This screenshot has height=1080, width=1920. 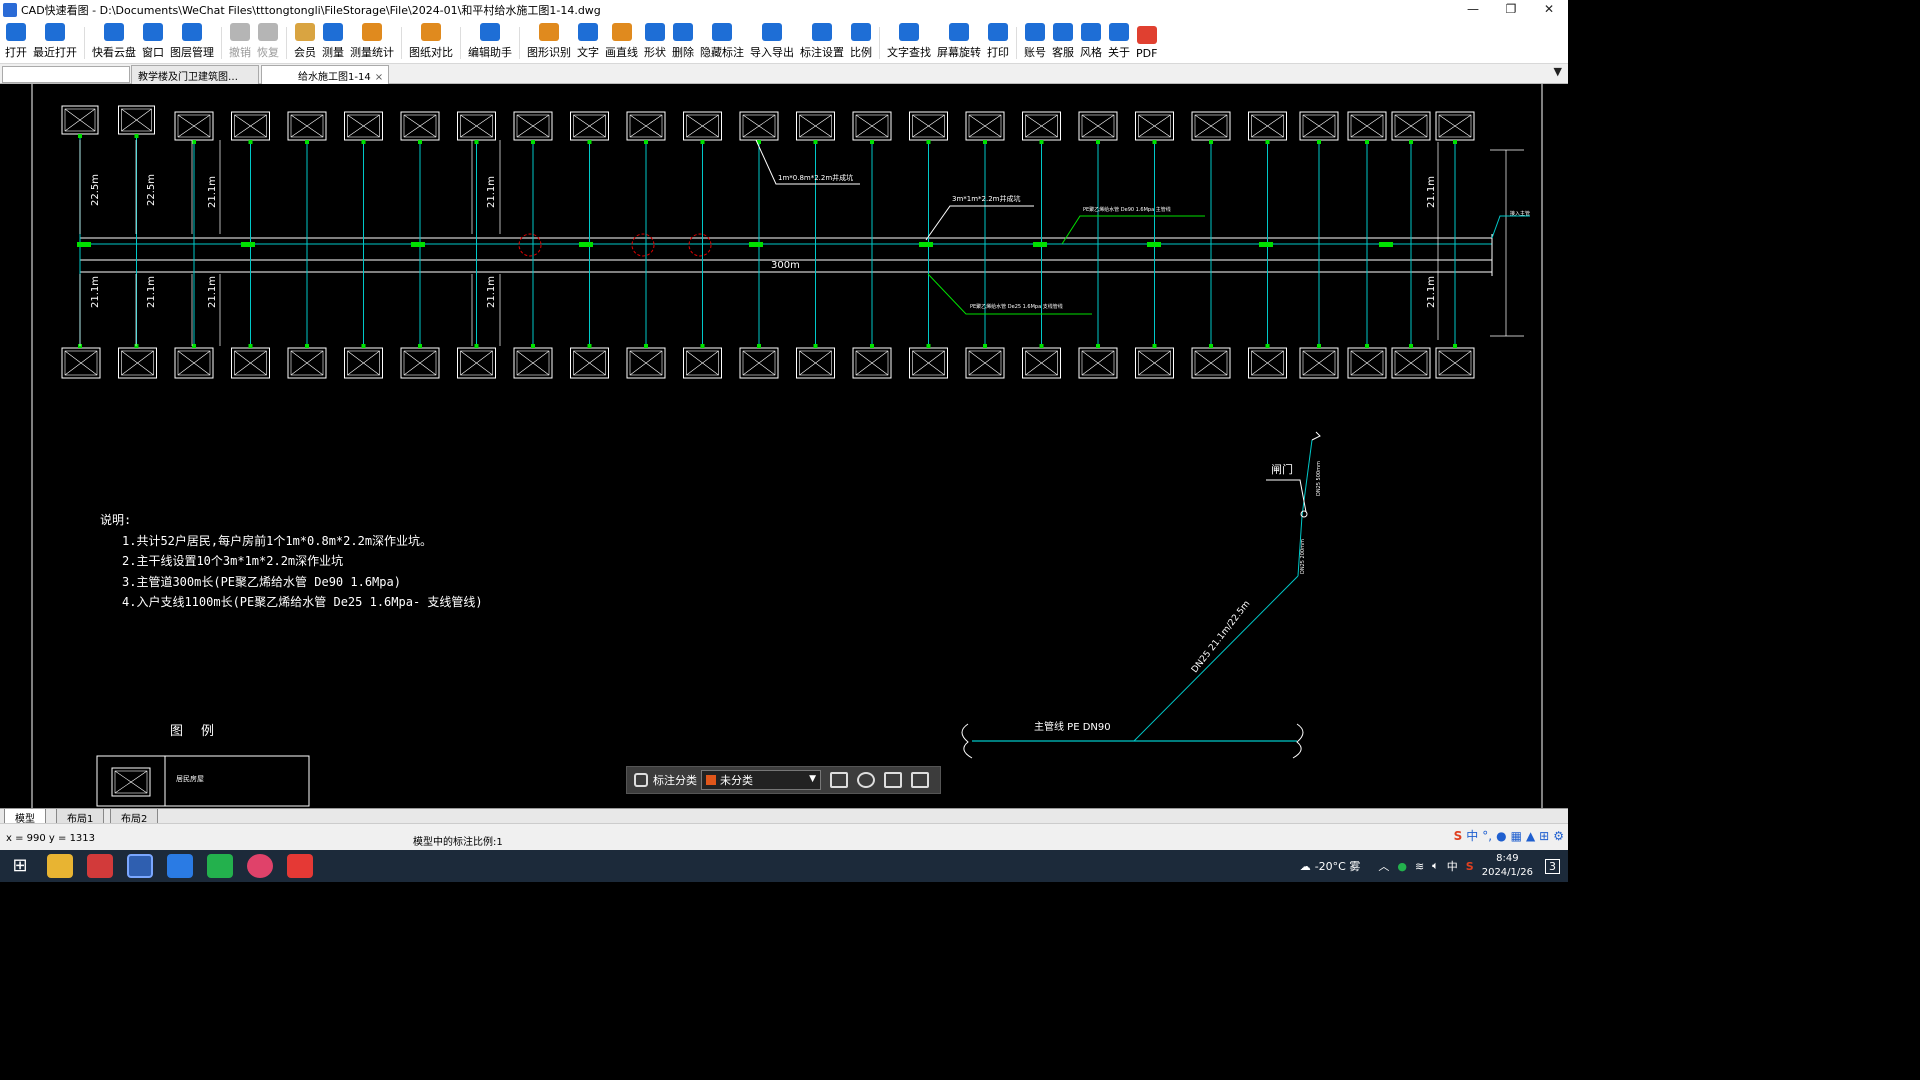 I want to click on tab-list-dropdown-icon: ▼, so click(x=1558, y=71).